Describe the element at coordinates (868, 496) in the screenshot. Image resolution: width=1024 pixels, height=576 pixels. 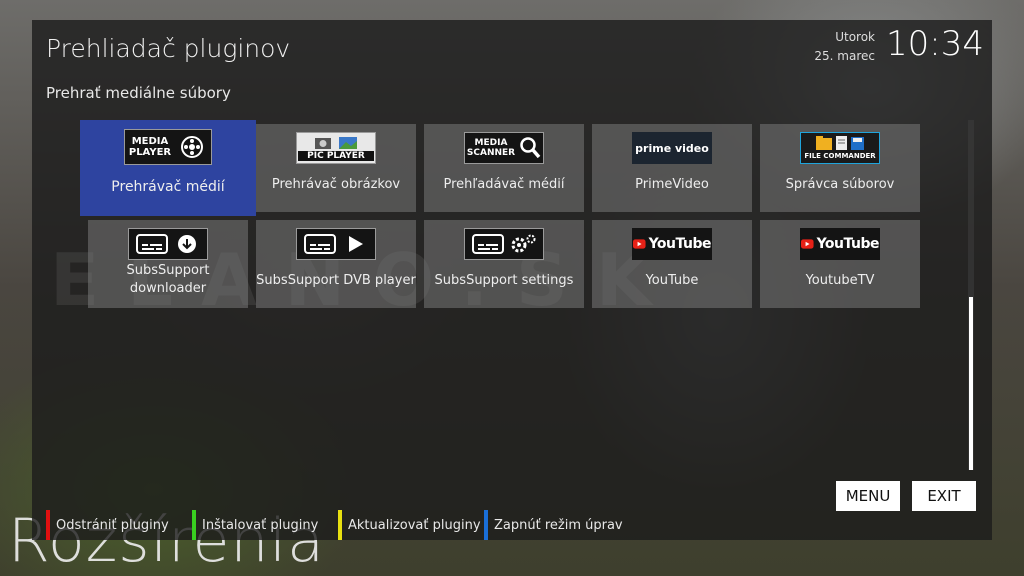
I see `menu-button: MENU` at that location.